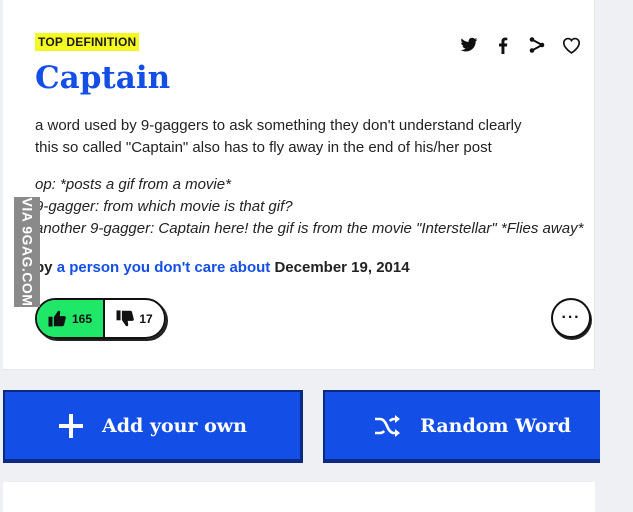 The height and width of the screenshot is (512, 633). Describe the element at coordinates (57, 318) in the screenshot. I see `thumbs-up-icon` at that location.